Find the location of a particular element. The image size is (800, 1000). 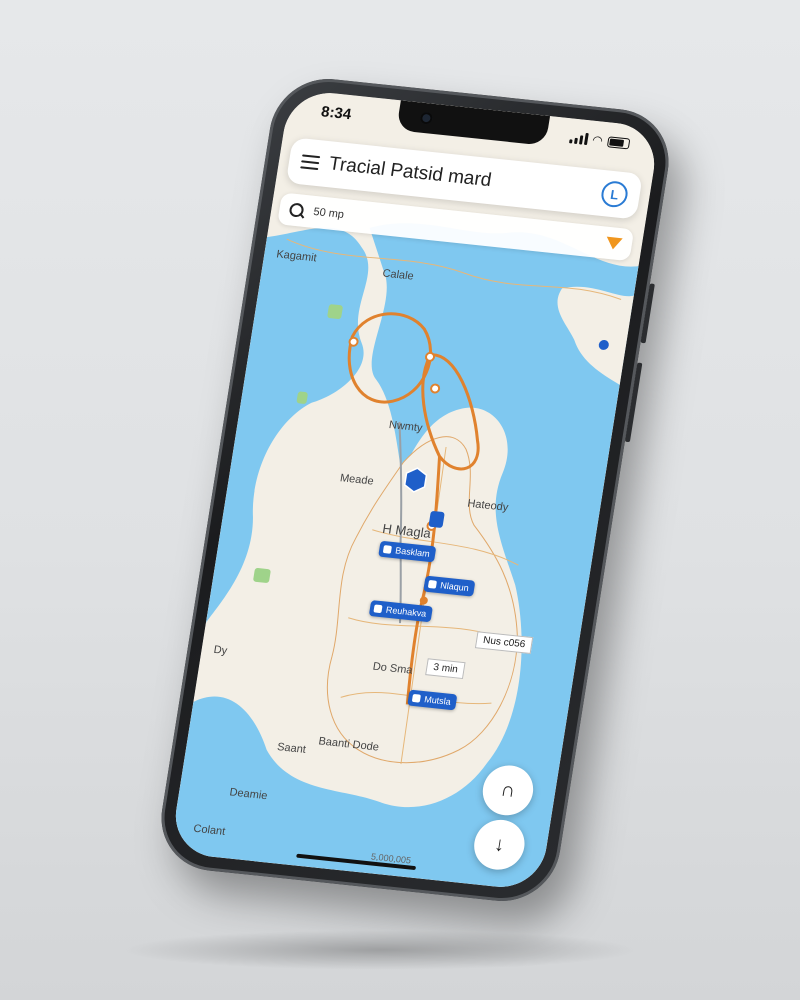

wifi-icon: ◠ is located at coordinates (597, 140).